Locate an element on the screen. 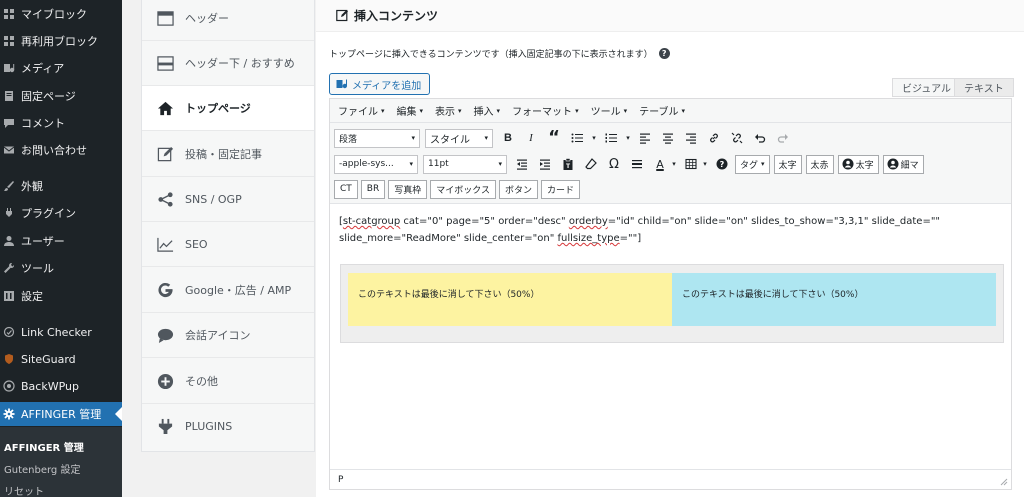 This screenshot has width=1024, height=497. tab-label: ヘッダー is located at coordinates (207, 18).